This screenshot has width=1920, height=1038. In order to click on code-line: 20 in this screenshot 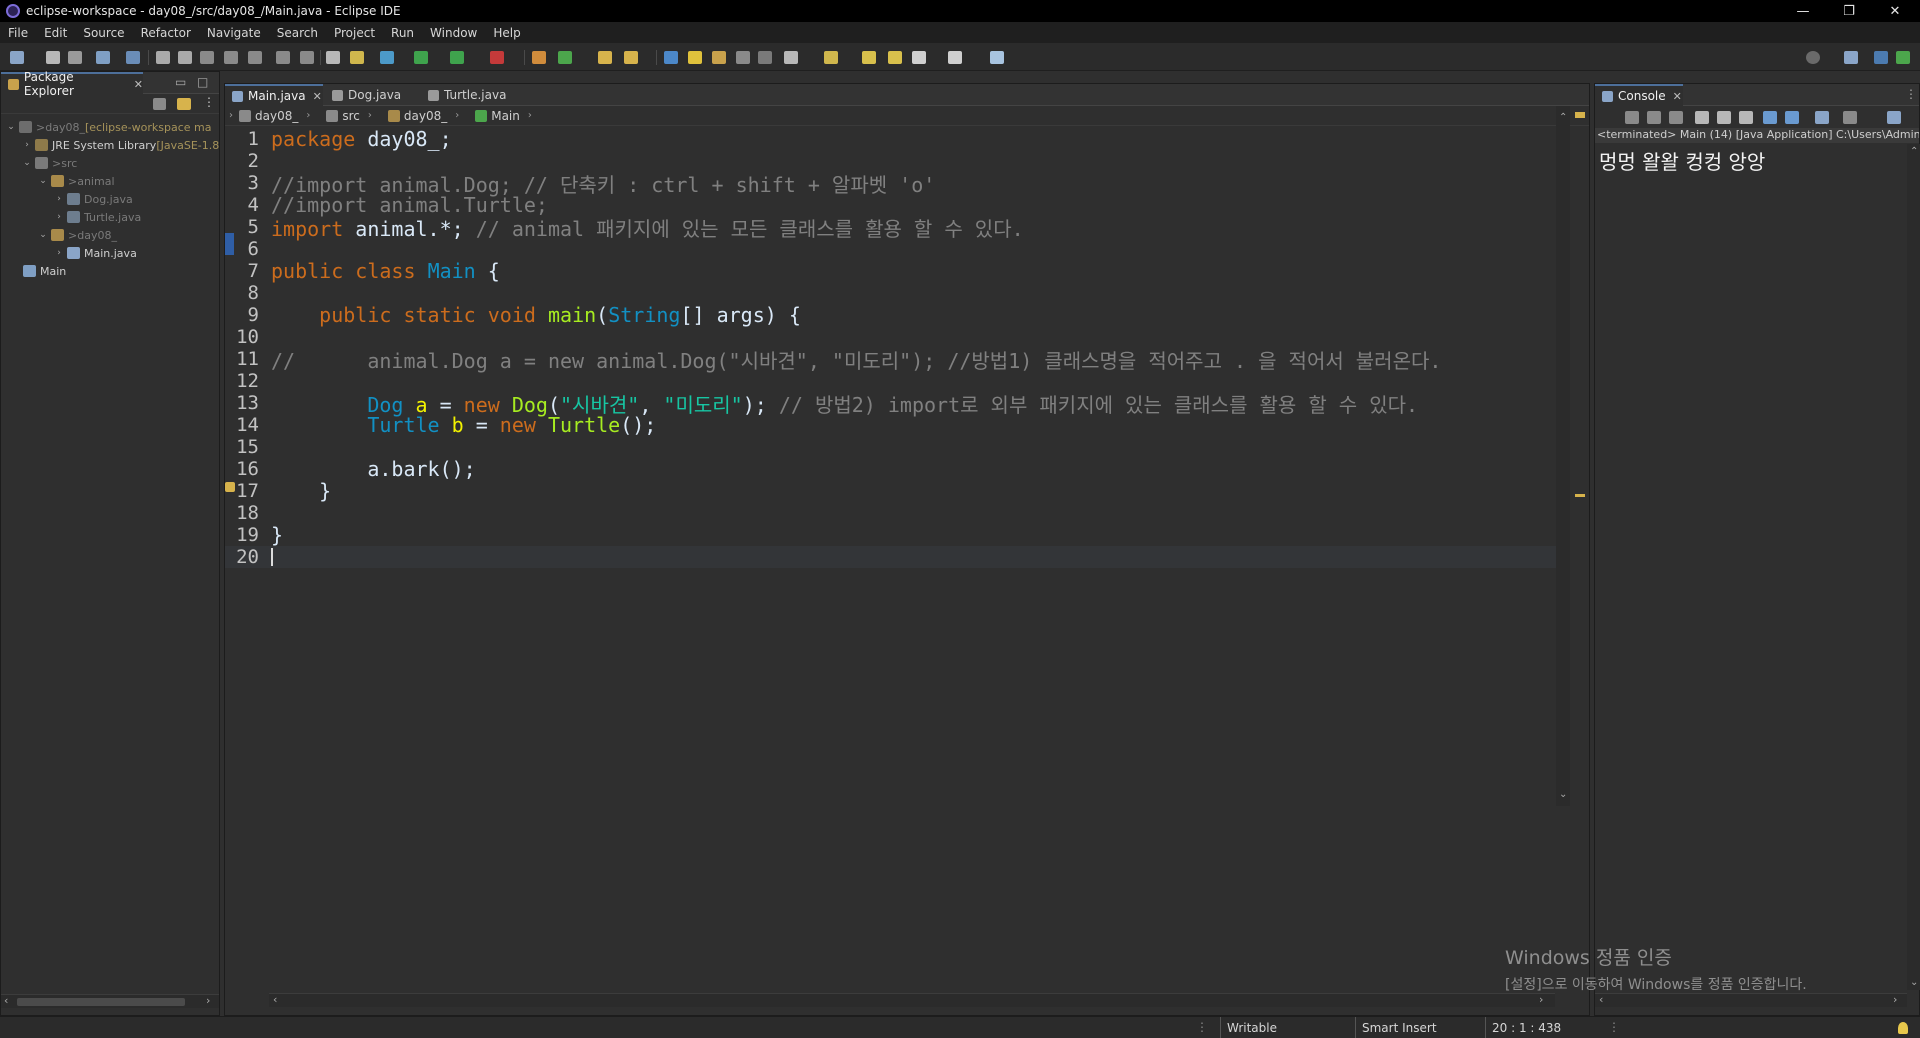, I will do `click(897, 557)`.